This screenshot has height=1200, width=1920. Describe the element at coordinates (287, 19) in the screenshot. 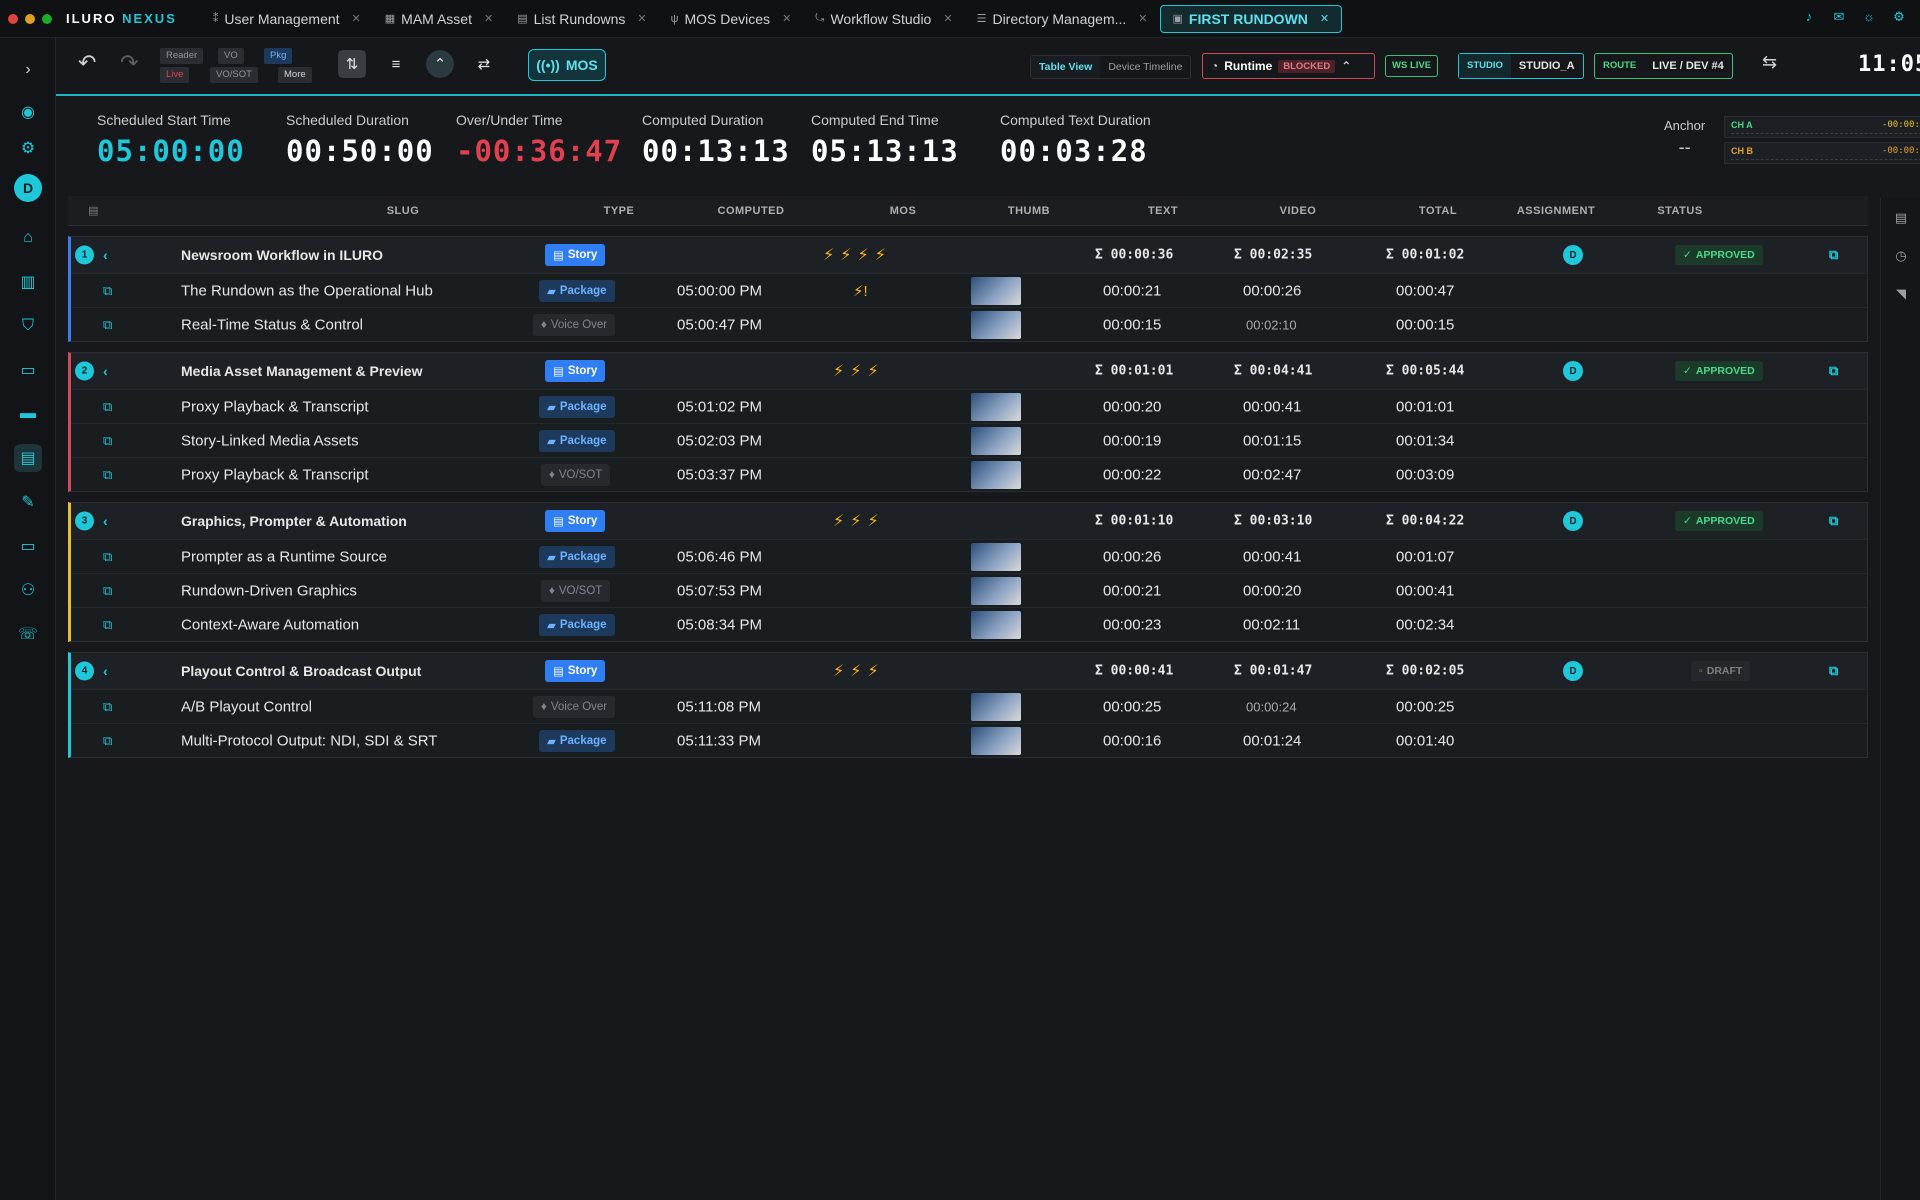

I see `tab-0: ⁑ User Management ✕` at that location.